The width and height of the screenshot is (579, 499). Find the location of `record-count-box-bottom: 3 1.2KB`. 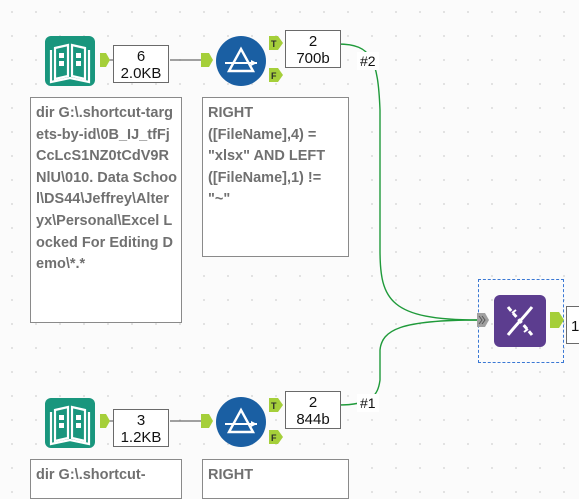

record-count-box-bottom: 3 1.2KB is located at coordinates (141, 428).